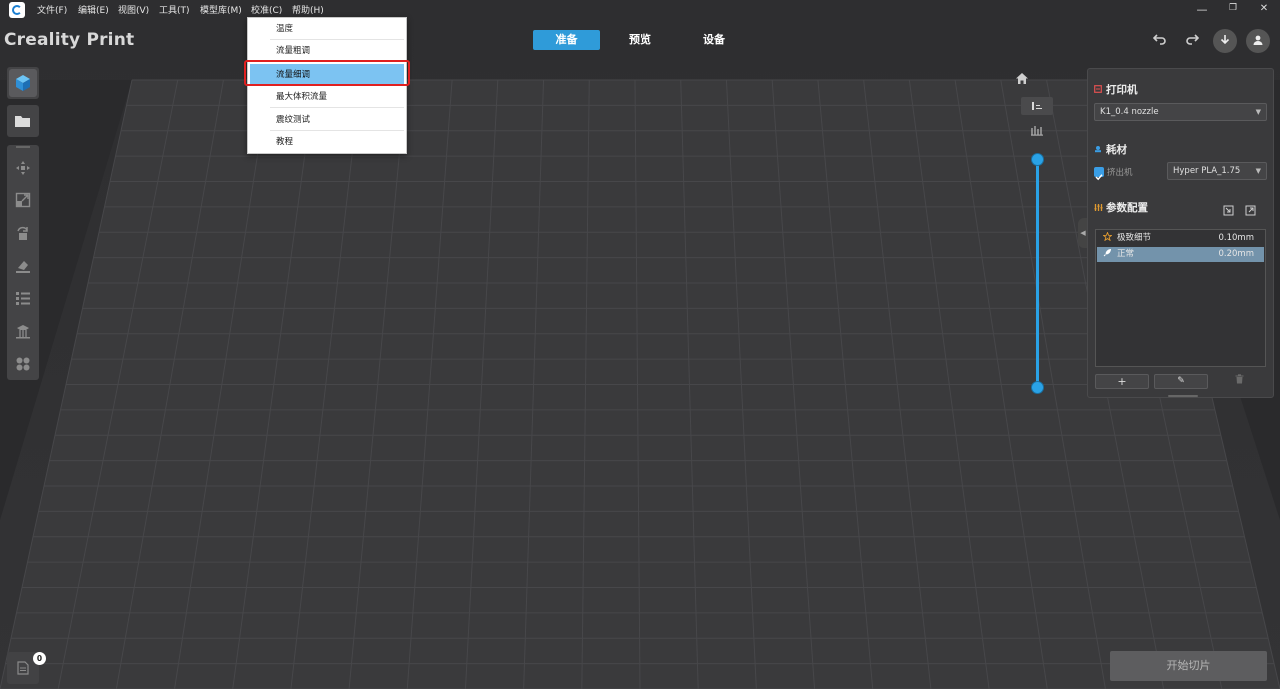 The width and height of the screenshot is (1280, 689). What do you see at coordinates (1180, 298) in the screenshot?
I see `profile-list: 极致细节 0.10mm 正常 0.20mm` at bounding box center [1180, 298].